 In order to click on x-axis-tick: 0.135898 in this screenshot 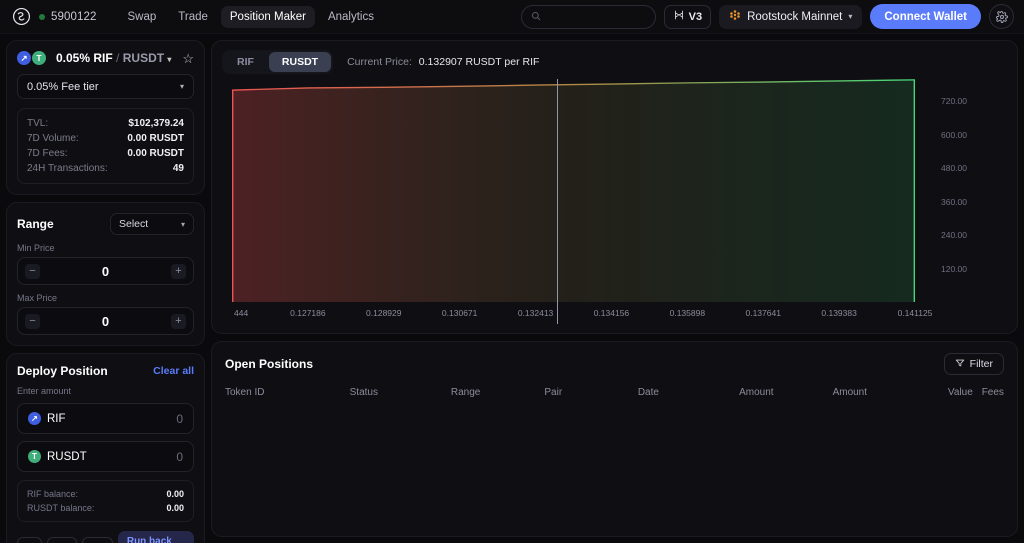, I will do `click(687, 313)`.